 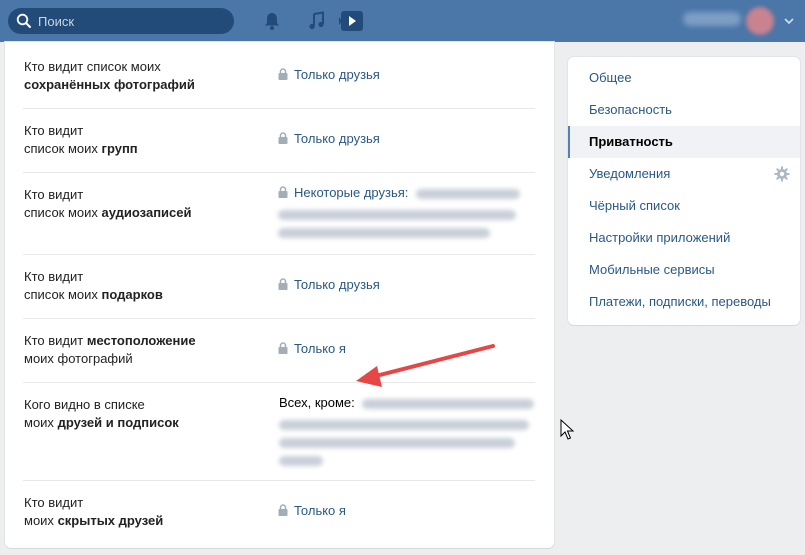 What do you see at coordinates (631, 141) in the screenshot?
I see `nav-label: Приватность` at bounding box center [631, 141].